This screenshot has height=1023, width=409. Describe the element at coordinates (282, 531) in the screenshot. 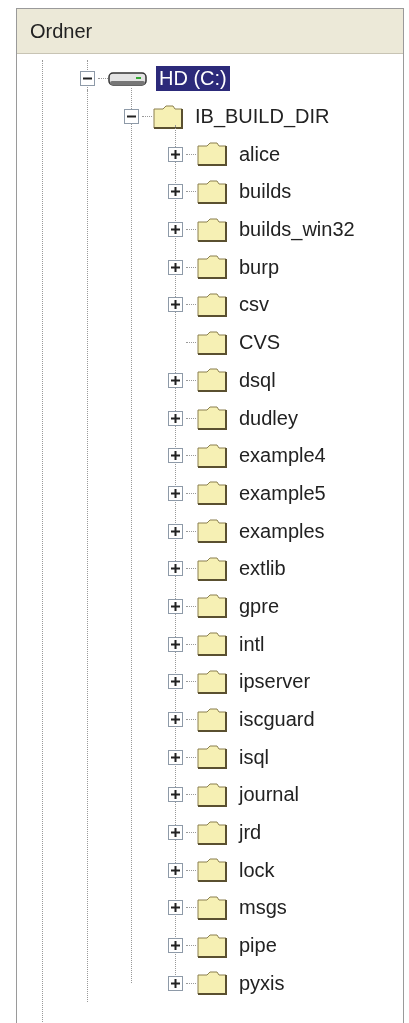

I see `tree-item: examples` at that location.